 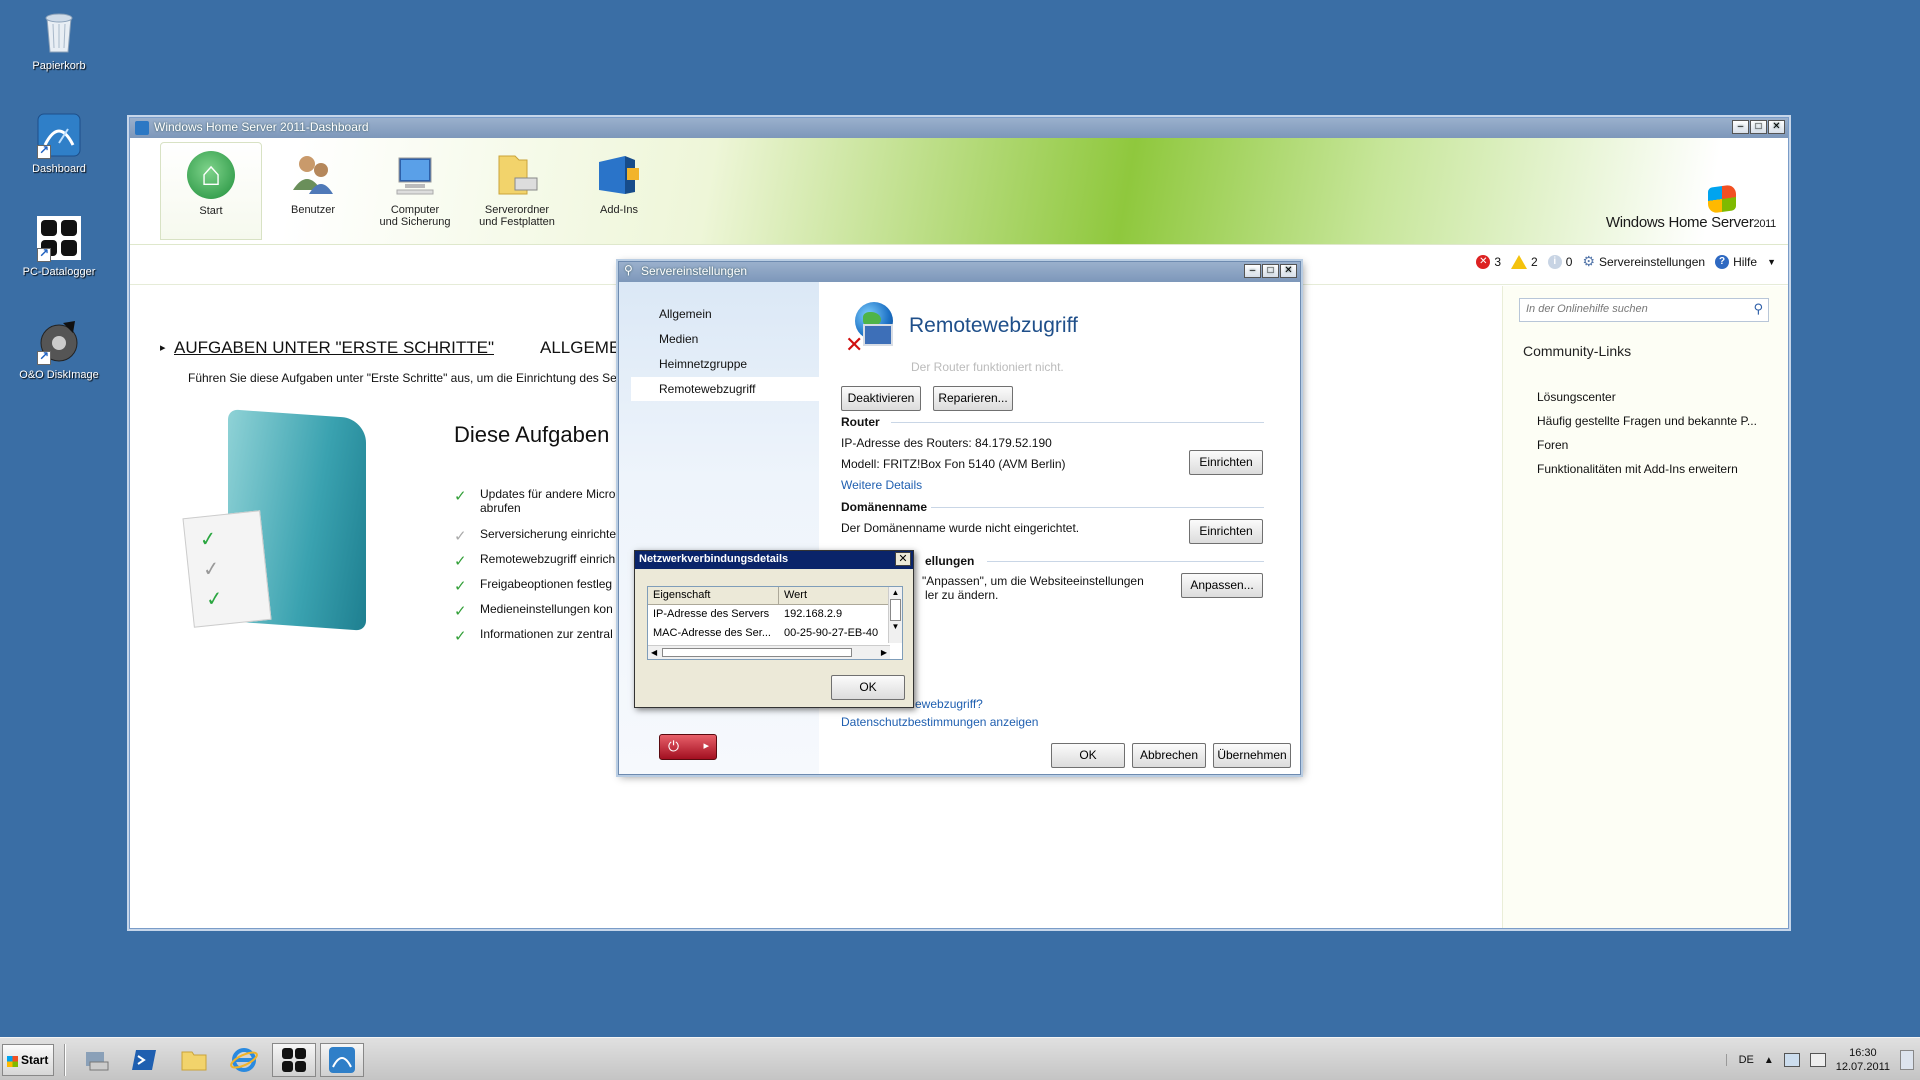 What do you see at coordinates (895, 627) in the screenshot?
I see `scroll-down-icon: ▼` at bounding box center [895, 627].